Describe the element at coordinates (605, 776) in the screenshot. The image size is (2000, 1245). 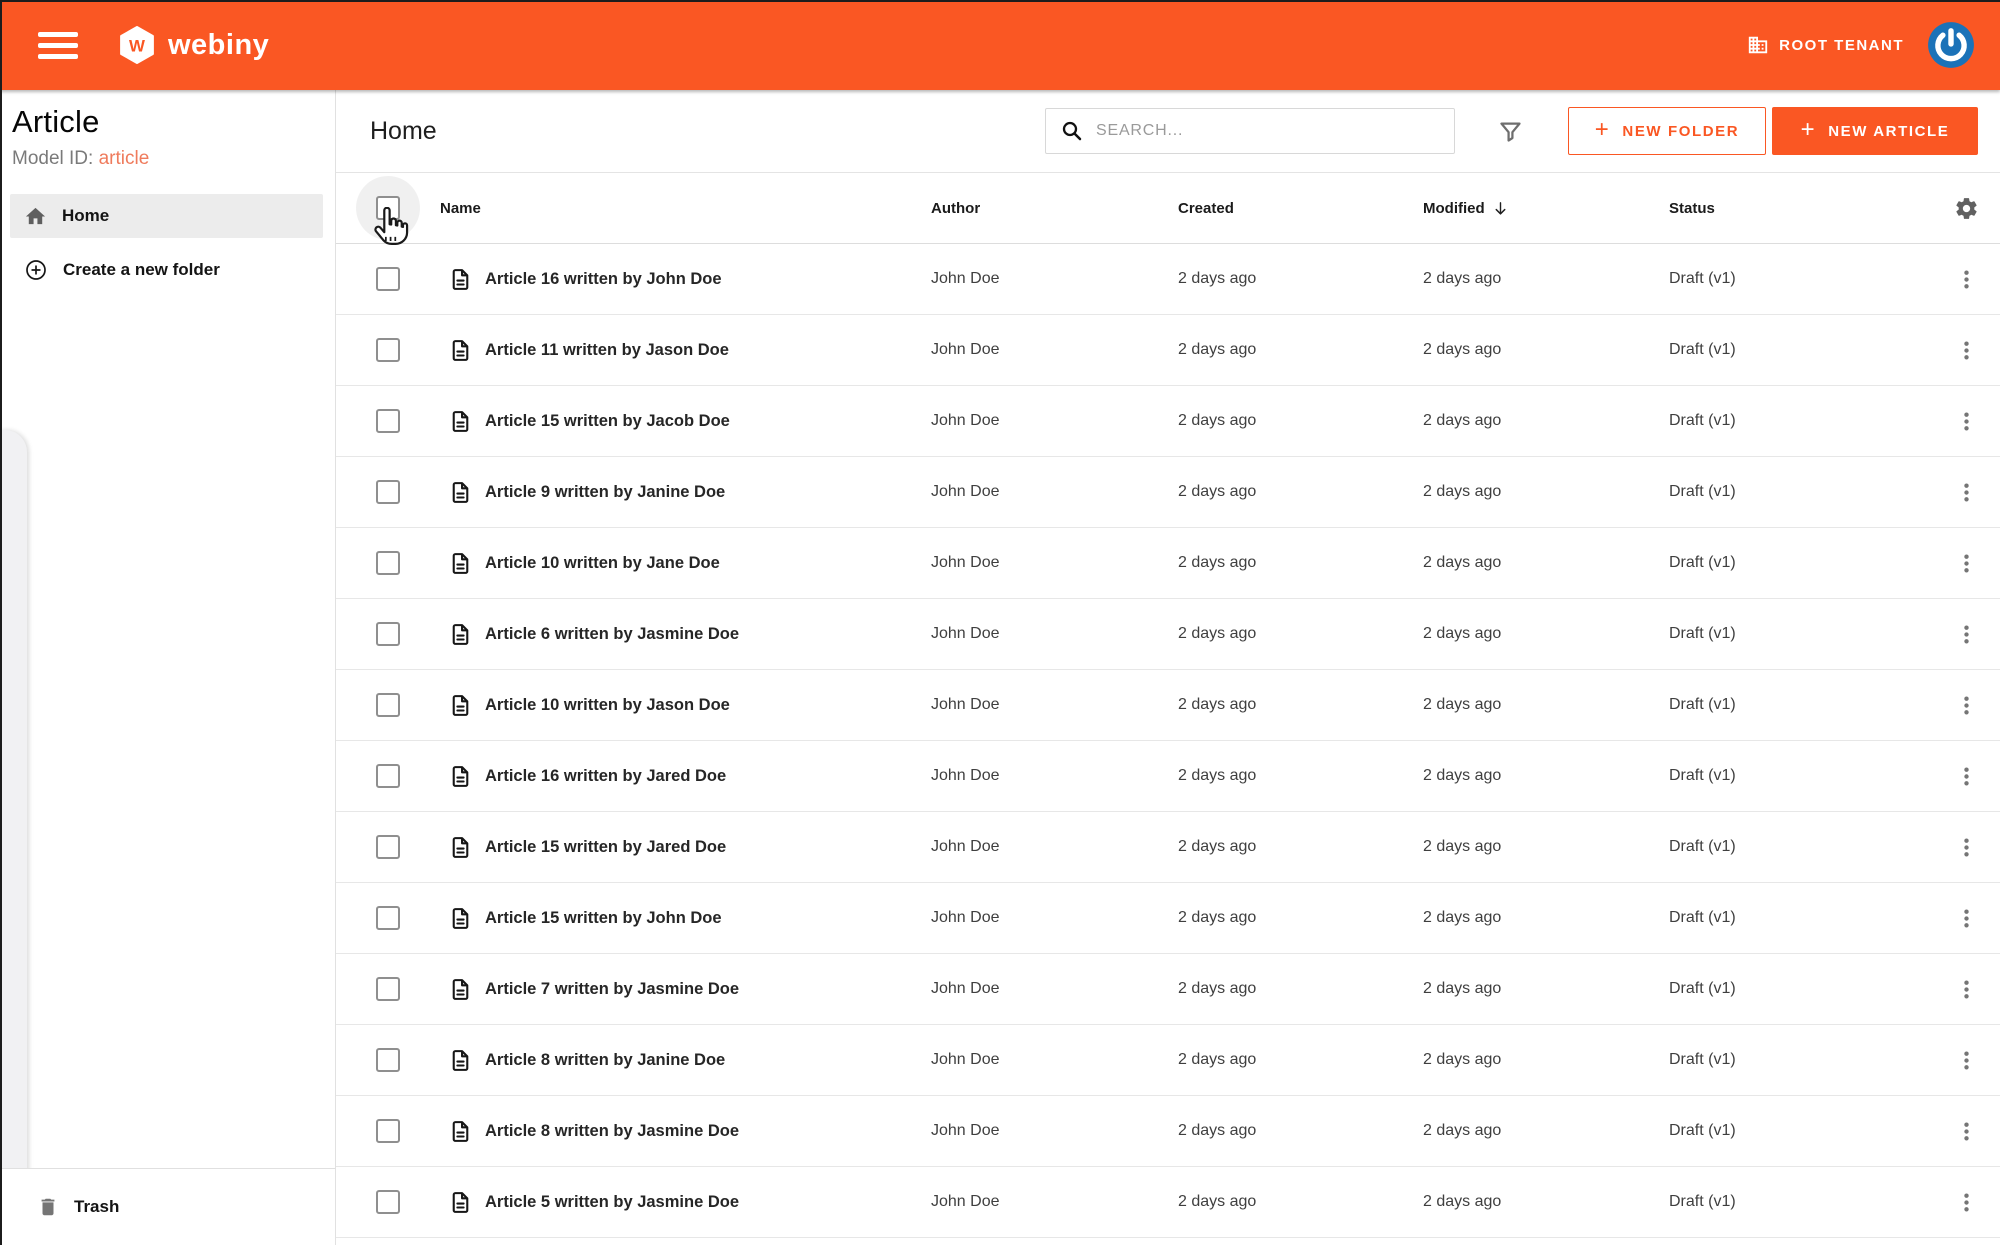
I see `row-title: Article 16 written by Jared Doe` at that location.